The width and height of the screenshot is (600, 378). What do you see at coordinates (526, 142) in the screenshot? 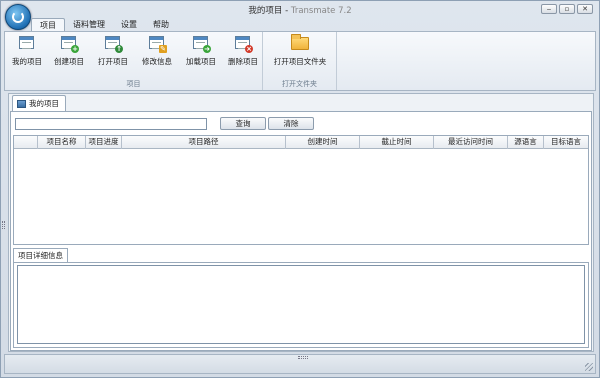
I see `column-header-source-lang: 源语言` at bounding box center [526, 142].